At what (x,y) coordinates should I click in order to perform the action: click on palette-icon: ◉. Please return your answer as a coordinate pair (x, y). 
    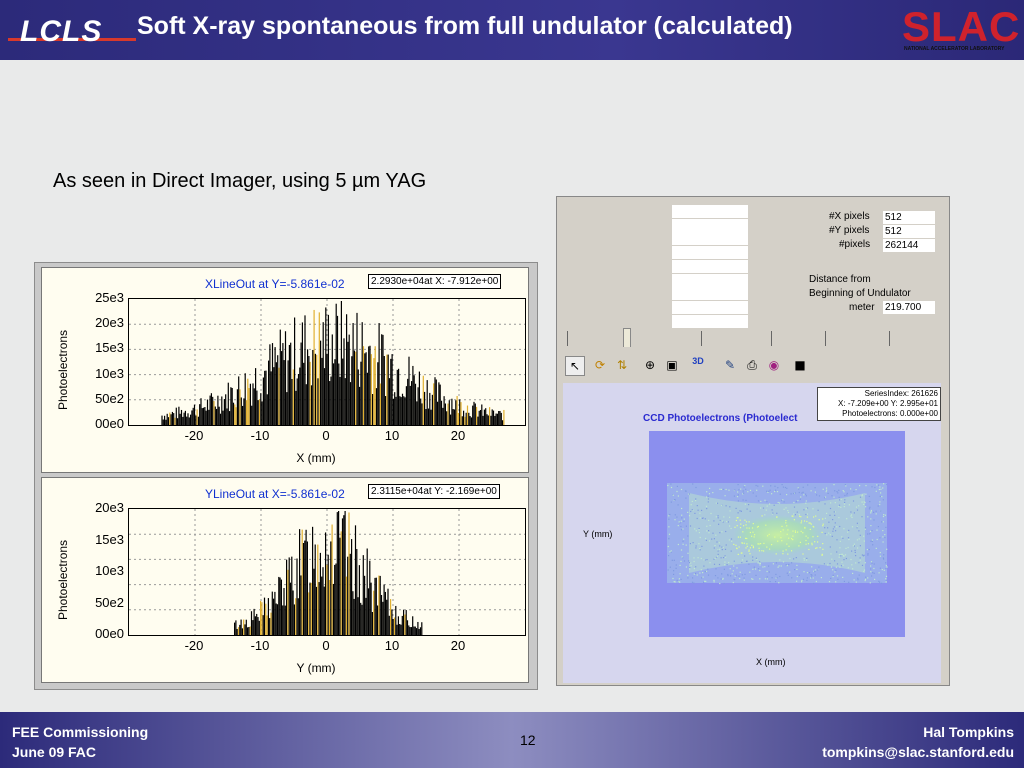
    Looking at the image, I should click on (774, 365).